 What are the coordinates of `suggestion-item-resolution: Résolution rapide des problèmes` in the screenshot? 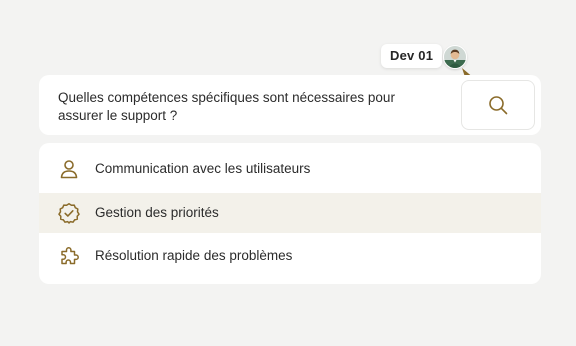 It's located at (290, 256).